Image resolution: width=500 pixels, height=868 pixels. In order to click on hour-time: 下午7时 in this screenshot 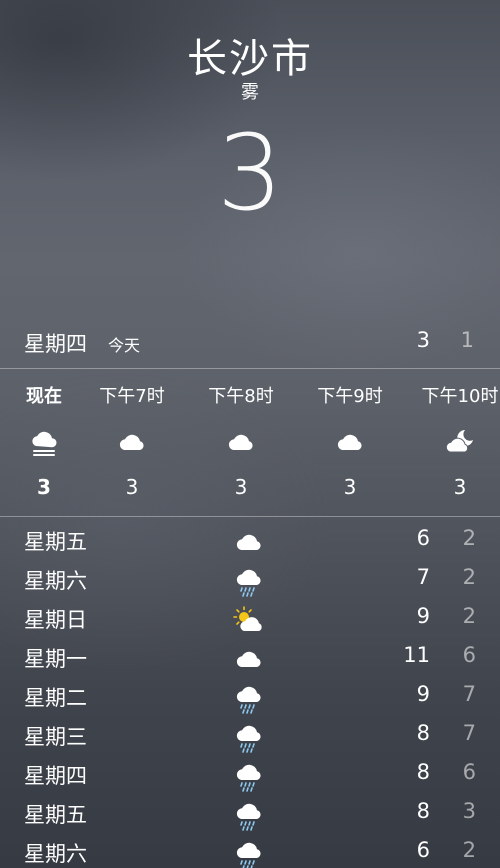, I will do `click(132, 396)`.